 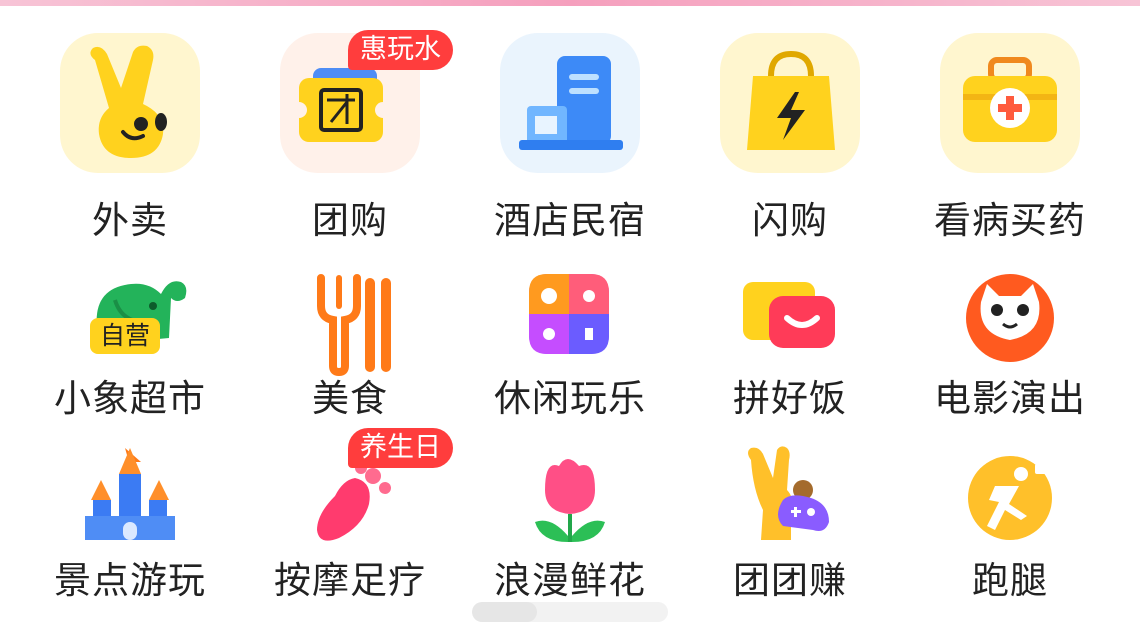 What do you see at coordinates (130, 580) in the screenshot?
I see `service-label: 景点游玩` at bounding box center [130, 580].